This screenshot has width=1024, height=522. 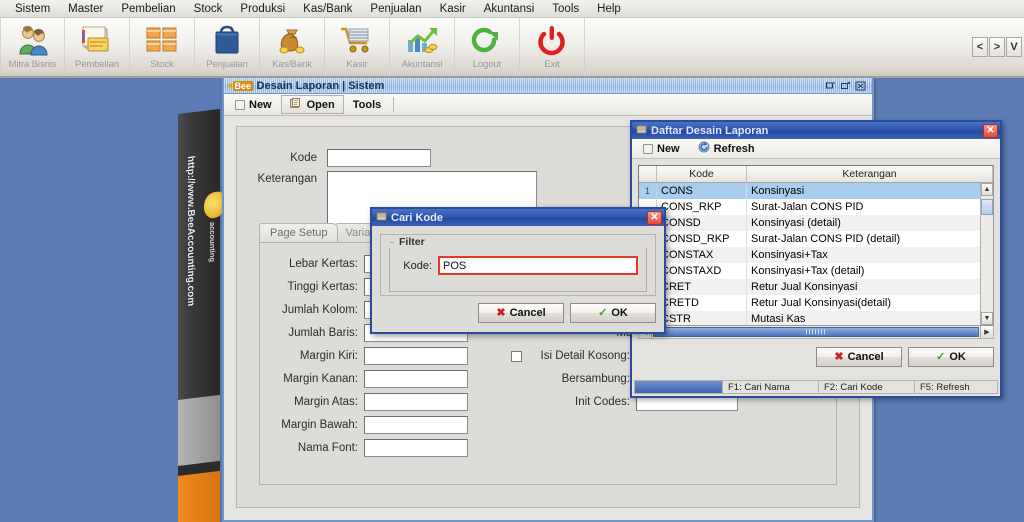 What do you see at coordinates (509, 9) in the screenshot?
I see `menu-item-akuntansi: Akuntansi` at bounding box center [509, 9].